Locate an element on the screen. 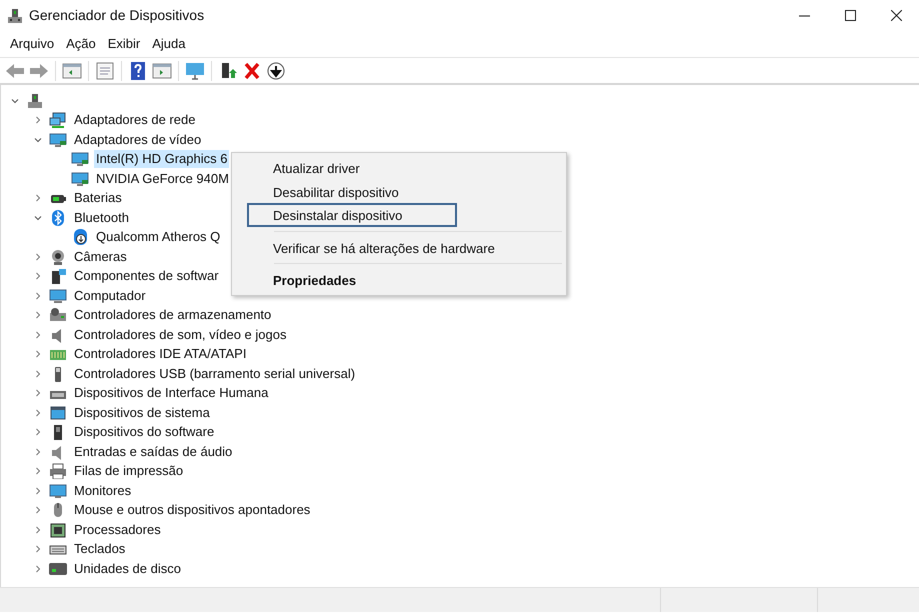 Image resolution: width=919 pixels, height=615 pixels. tree-item: Baterias is located at coordinates (98, 198).